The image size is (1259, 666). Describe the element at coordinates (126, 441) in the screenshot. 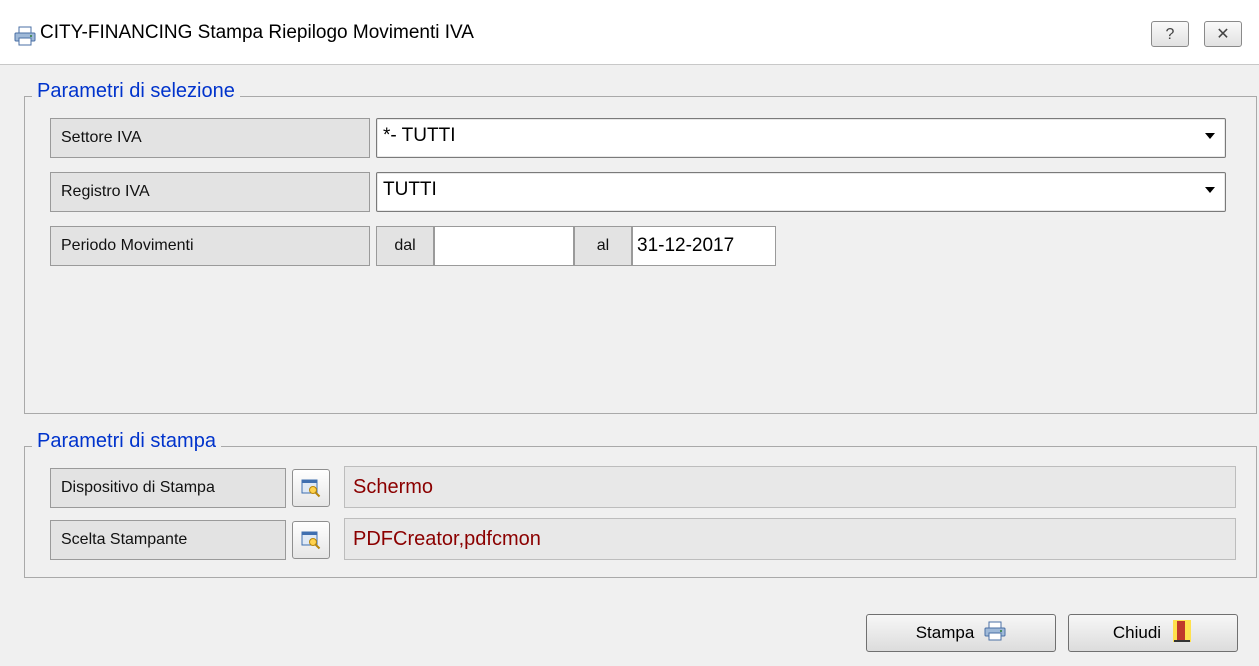

I see `print-group-title: Parametri di stampa` at that location.